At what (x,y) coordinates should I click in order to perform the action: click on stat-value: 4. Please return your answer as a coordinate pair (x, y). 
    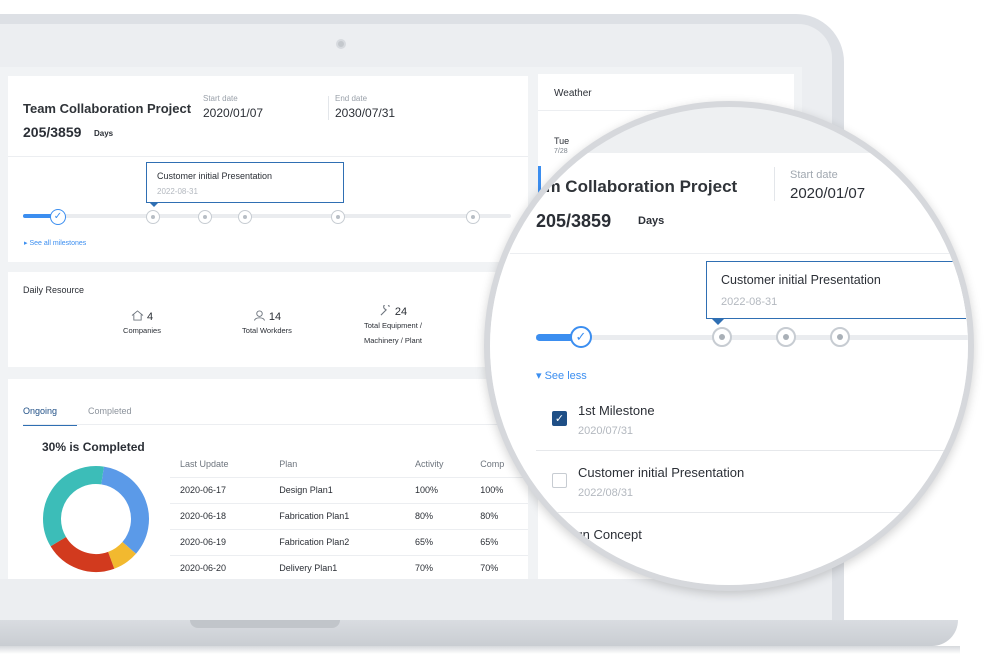
    Looking at the image, I should click on (150, 317).